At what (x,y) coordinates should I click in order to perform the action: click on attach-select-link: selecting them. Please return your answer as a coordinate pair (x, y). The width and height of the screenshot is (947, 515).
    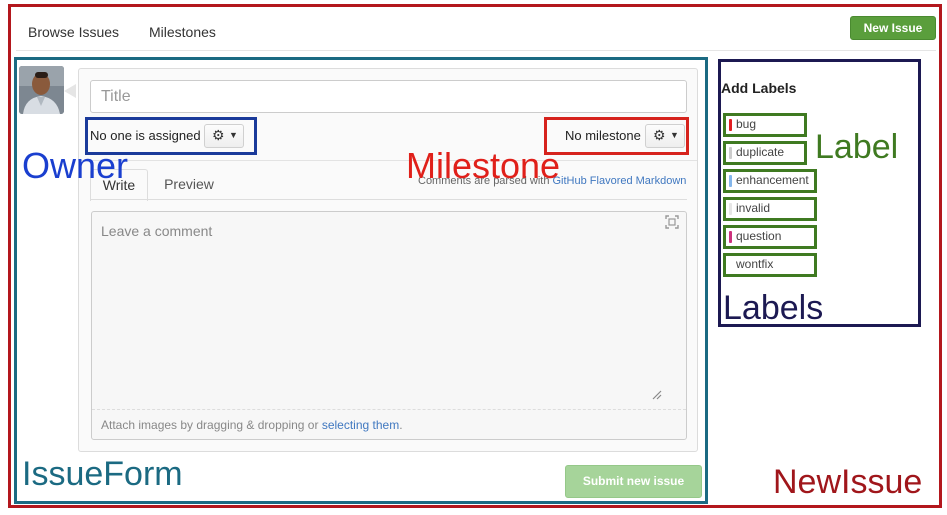
    Looking at the image, I should click on (360, 425).